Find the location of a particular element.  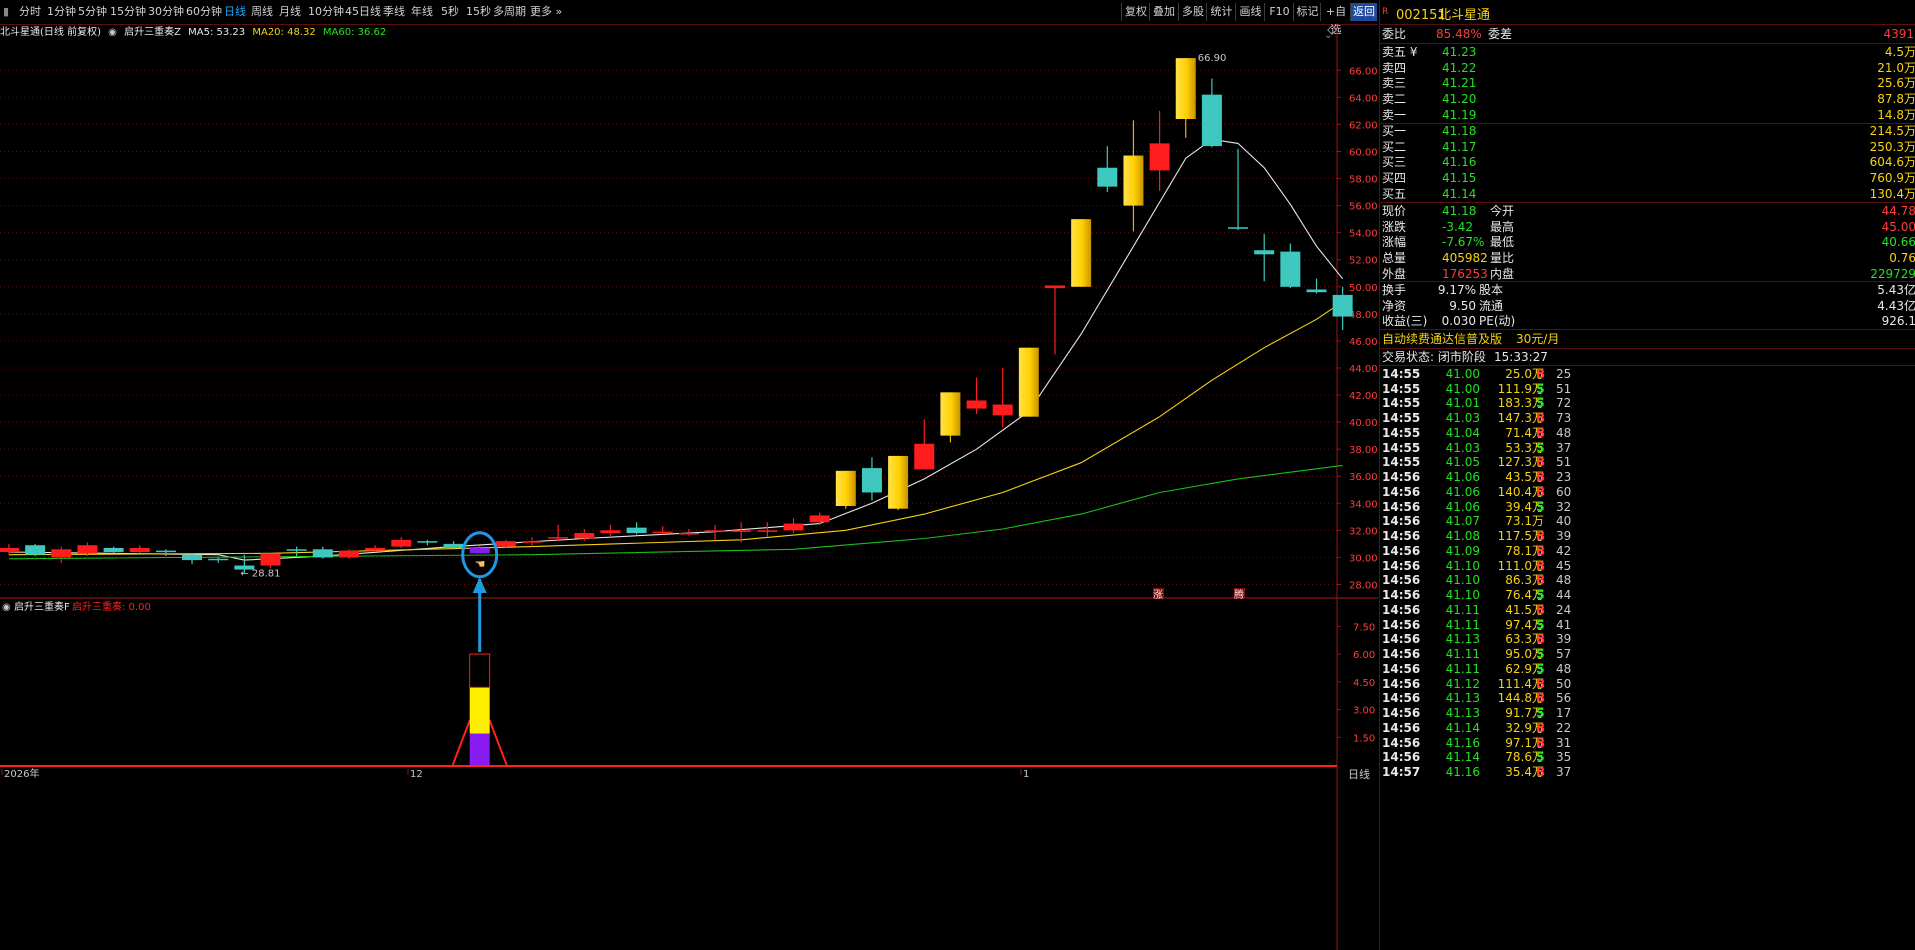

period-tab-7: 周线 is located at coordinates (262, 12).